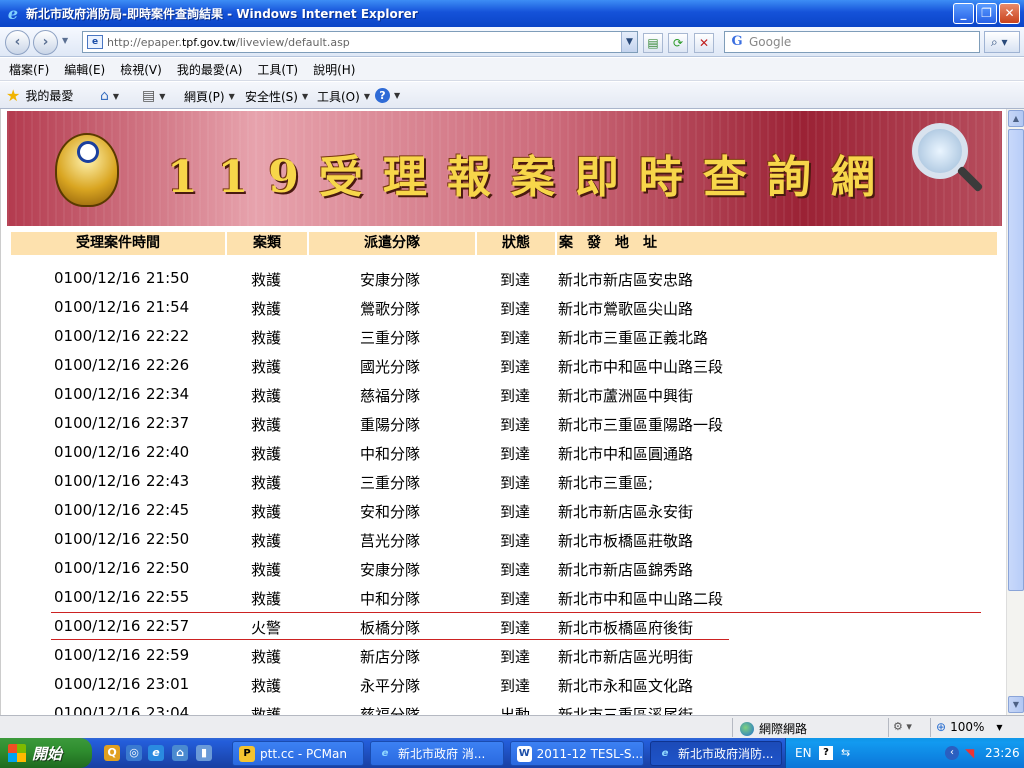  I want to click on language-indicator: EN, so click(803, 753).